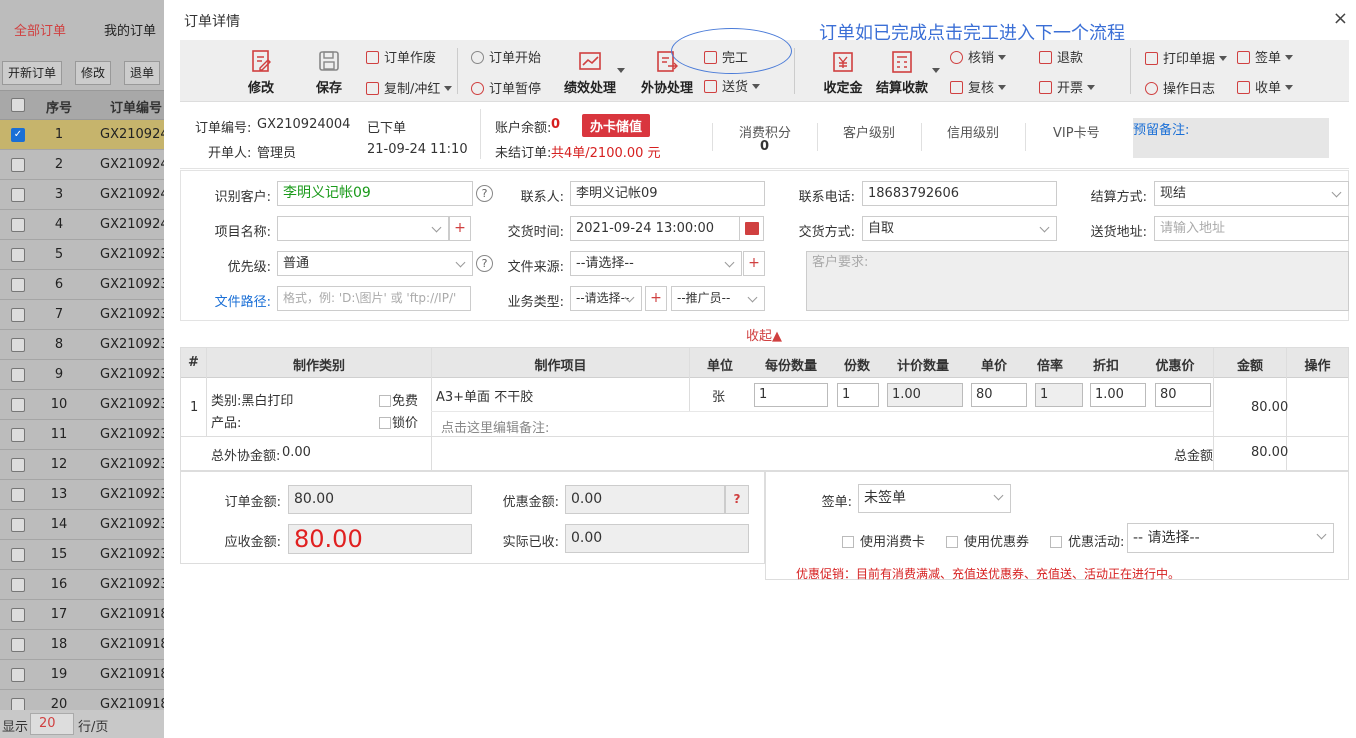 This screenshot has width=1356, height=738. I want to click on invoice-button: 开票, so click(1067, 86).